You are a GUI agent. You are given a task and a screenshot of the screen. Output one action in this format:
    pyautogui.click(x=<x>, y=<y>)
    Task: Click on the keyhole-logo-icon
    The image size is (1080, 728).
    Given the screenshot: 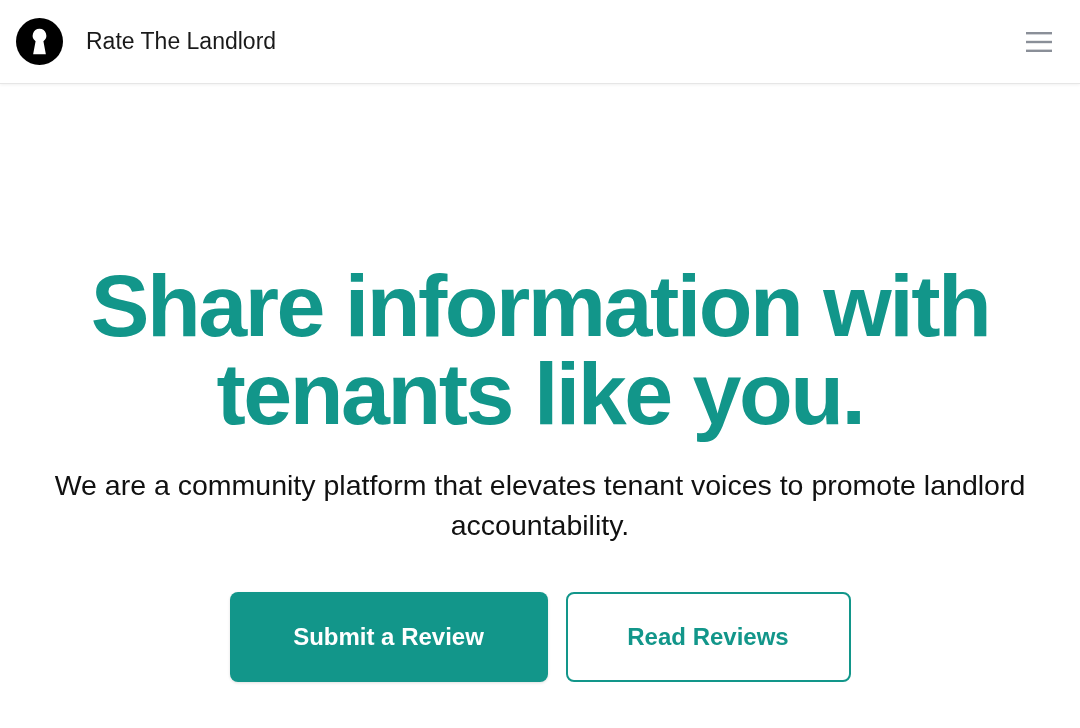 What is the action you would take?
    pyautogui.click(x=39, y=41)
    